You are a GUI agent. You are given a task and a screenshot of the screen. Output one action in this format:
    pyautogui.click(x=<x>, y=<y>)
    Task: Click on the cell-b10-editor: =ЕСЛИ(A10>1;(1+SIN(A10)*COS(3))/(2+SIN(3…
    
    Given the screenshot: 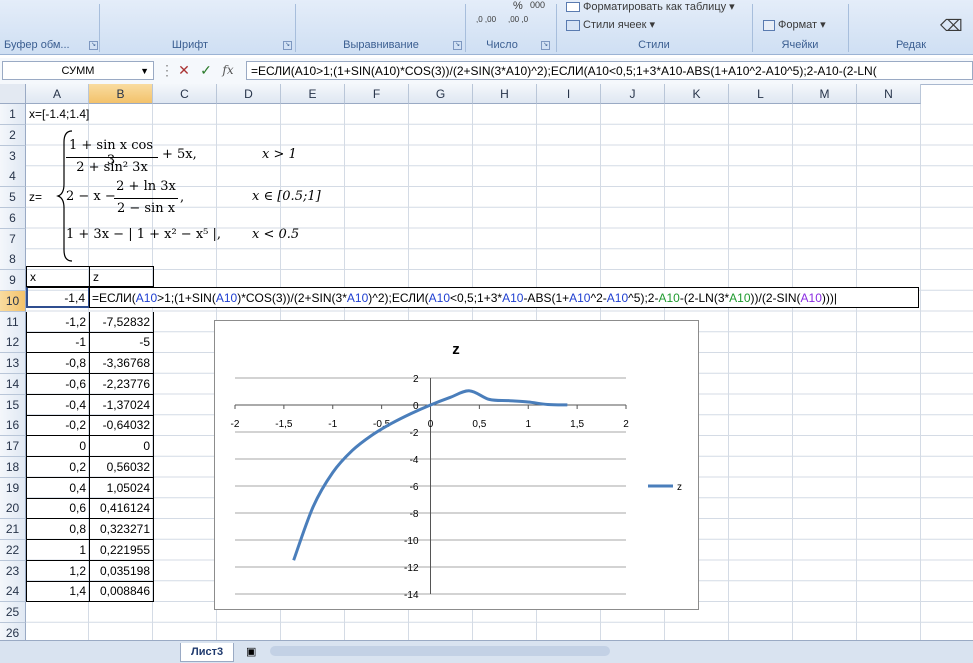 What is the action you would take?
    pyautogui.click(x=504, y=297)
    